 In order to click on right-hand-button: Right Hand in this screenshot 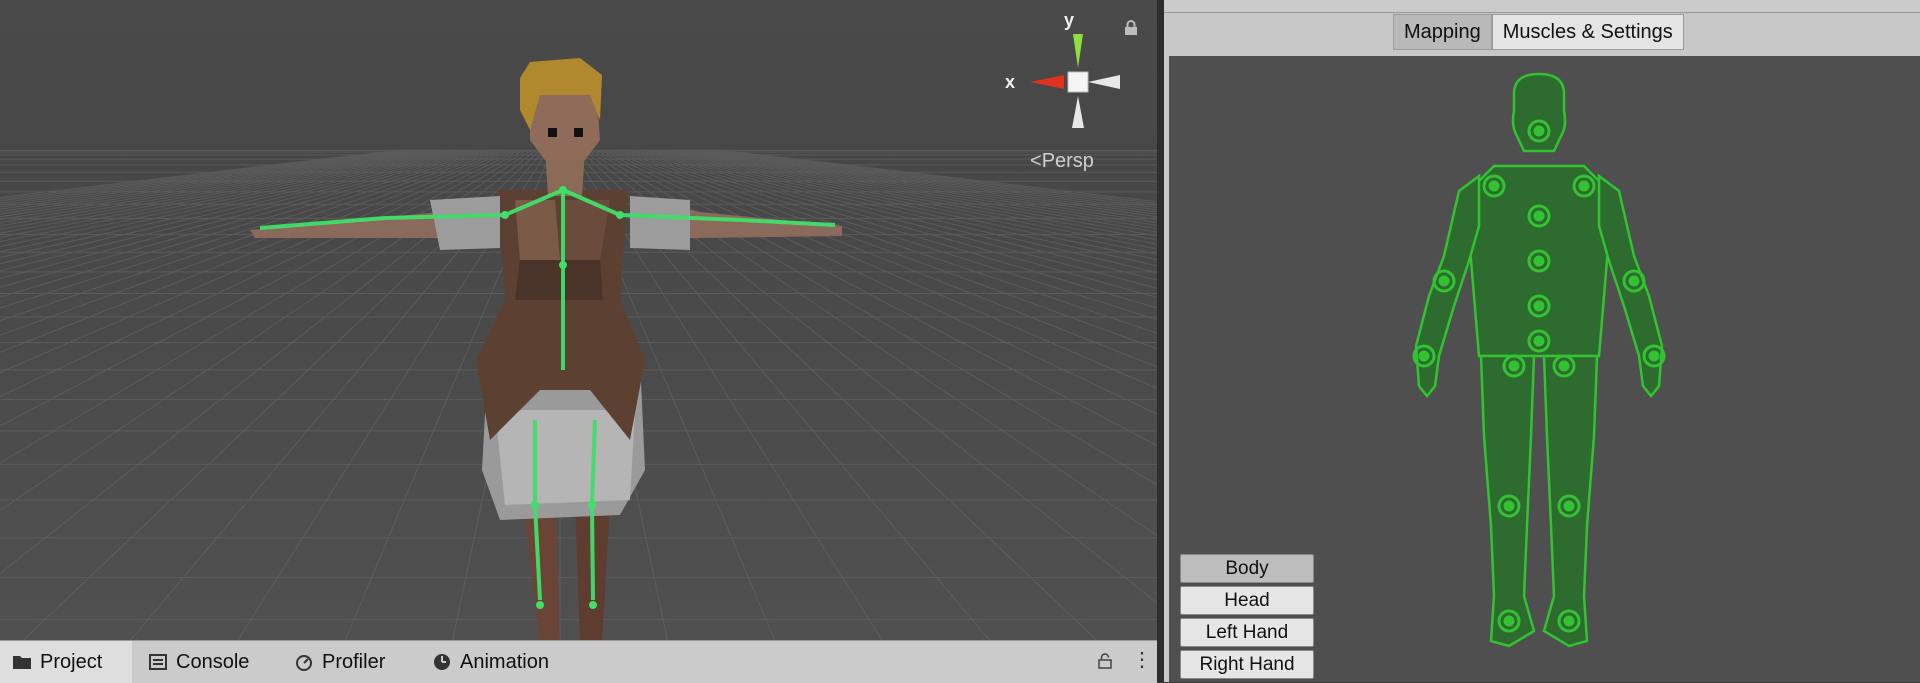, I will do `click(1247, 664)`.